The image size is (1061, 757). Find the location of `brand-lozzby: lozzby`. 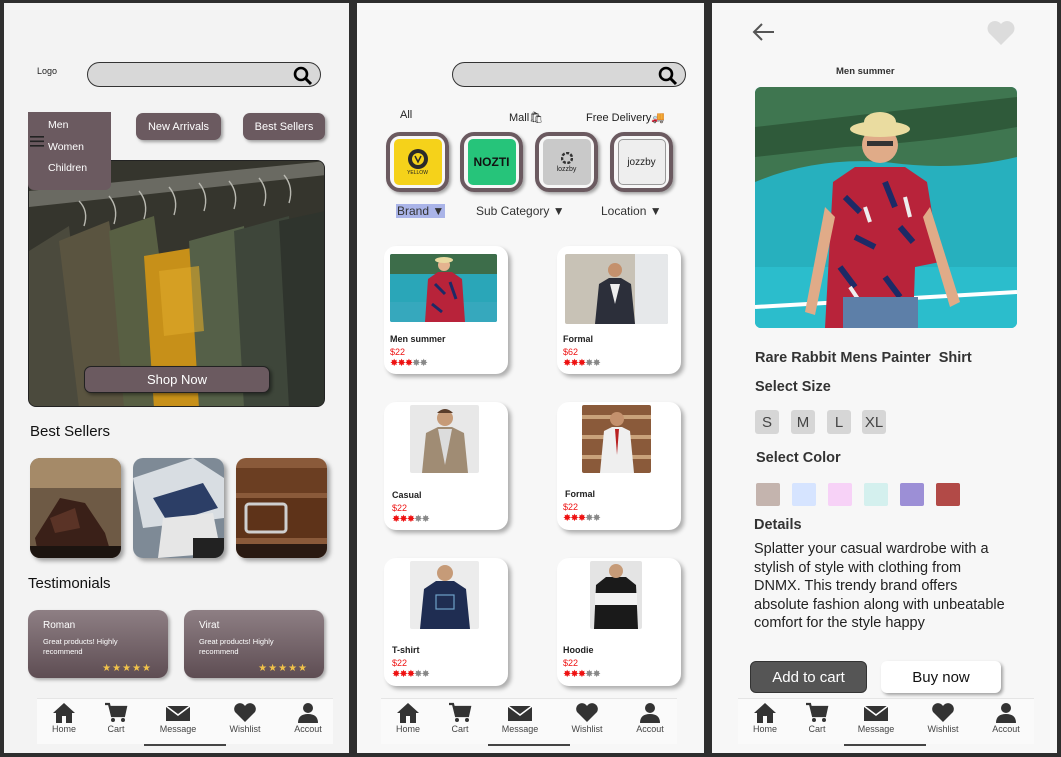

brand-lozzby: lozzby is located at coordinates (566, 162).